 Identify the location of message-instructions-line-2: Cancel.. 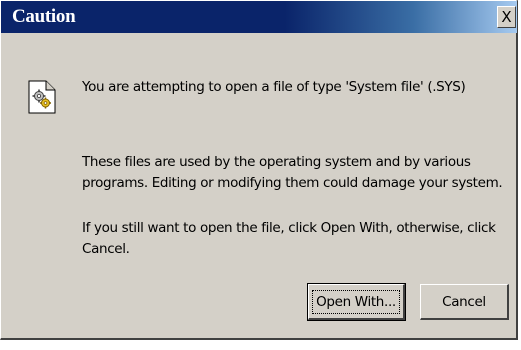
(106, 249).